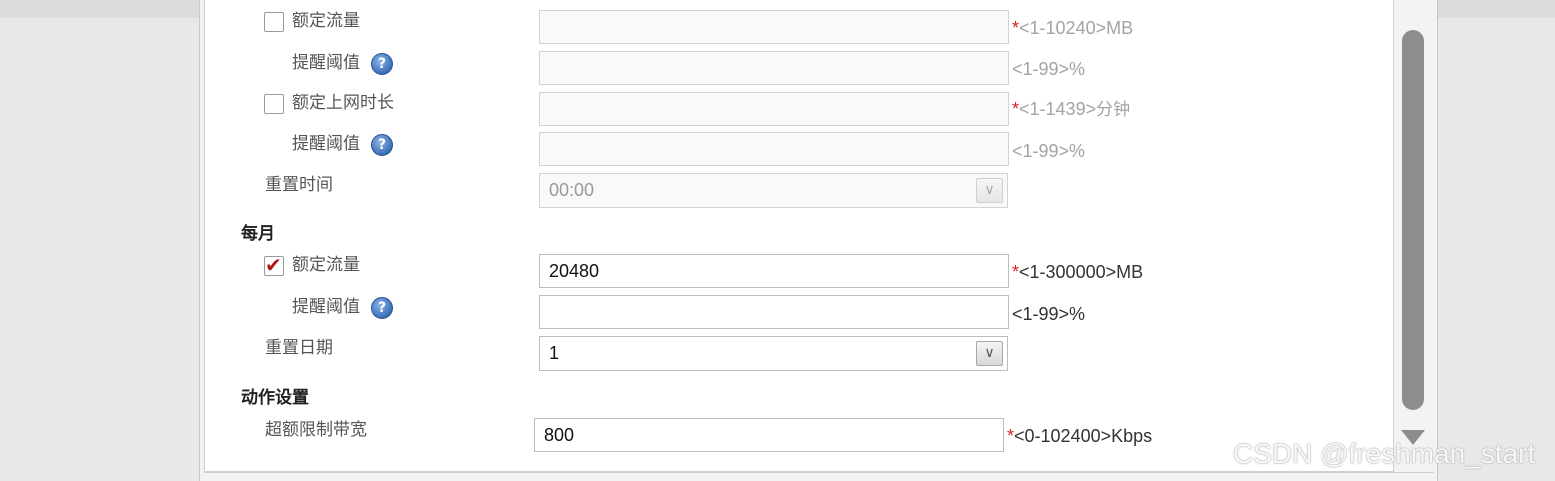  Describe the element at coordinates (326, 21) in the screenshot. I see `daily-quota-traffic-label: 额定流量` at that location.